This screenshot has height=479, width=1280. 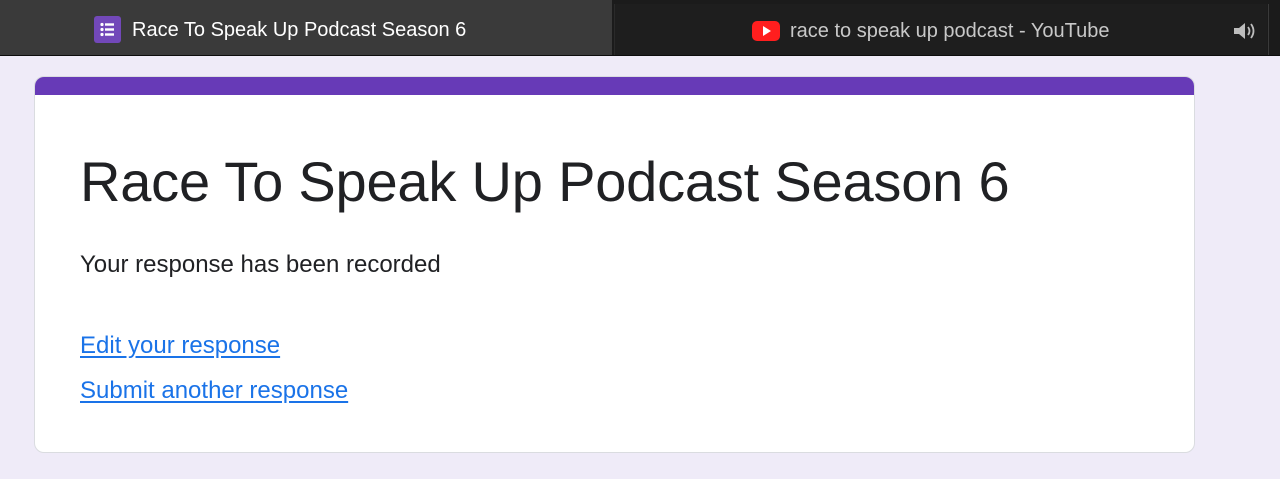 What do you see at coordinates (299, 30) in the screenshot?
I see `tab-title: Race To Speak Up Podcast Season 6` at bounding box center [299, 30].